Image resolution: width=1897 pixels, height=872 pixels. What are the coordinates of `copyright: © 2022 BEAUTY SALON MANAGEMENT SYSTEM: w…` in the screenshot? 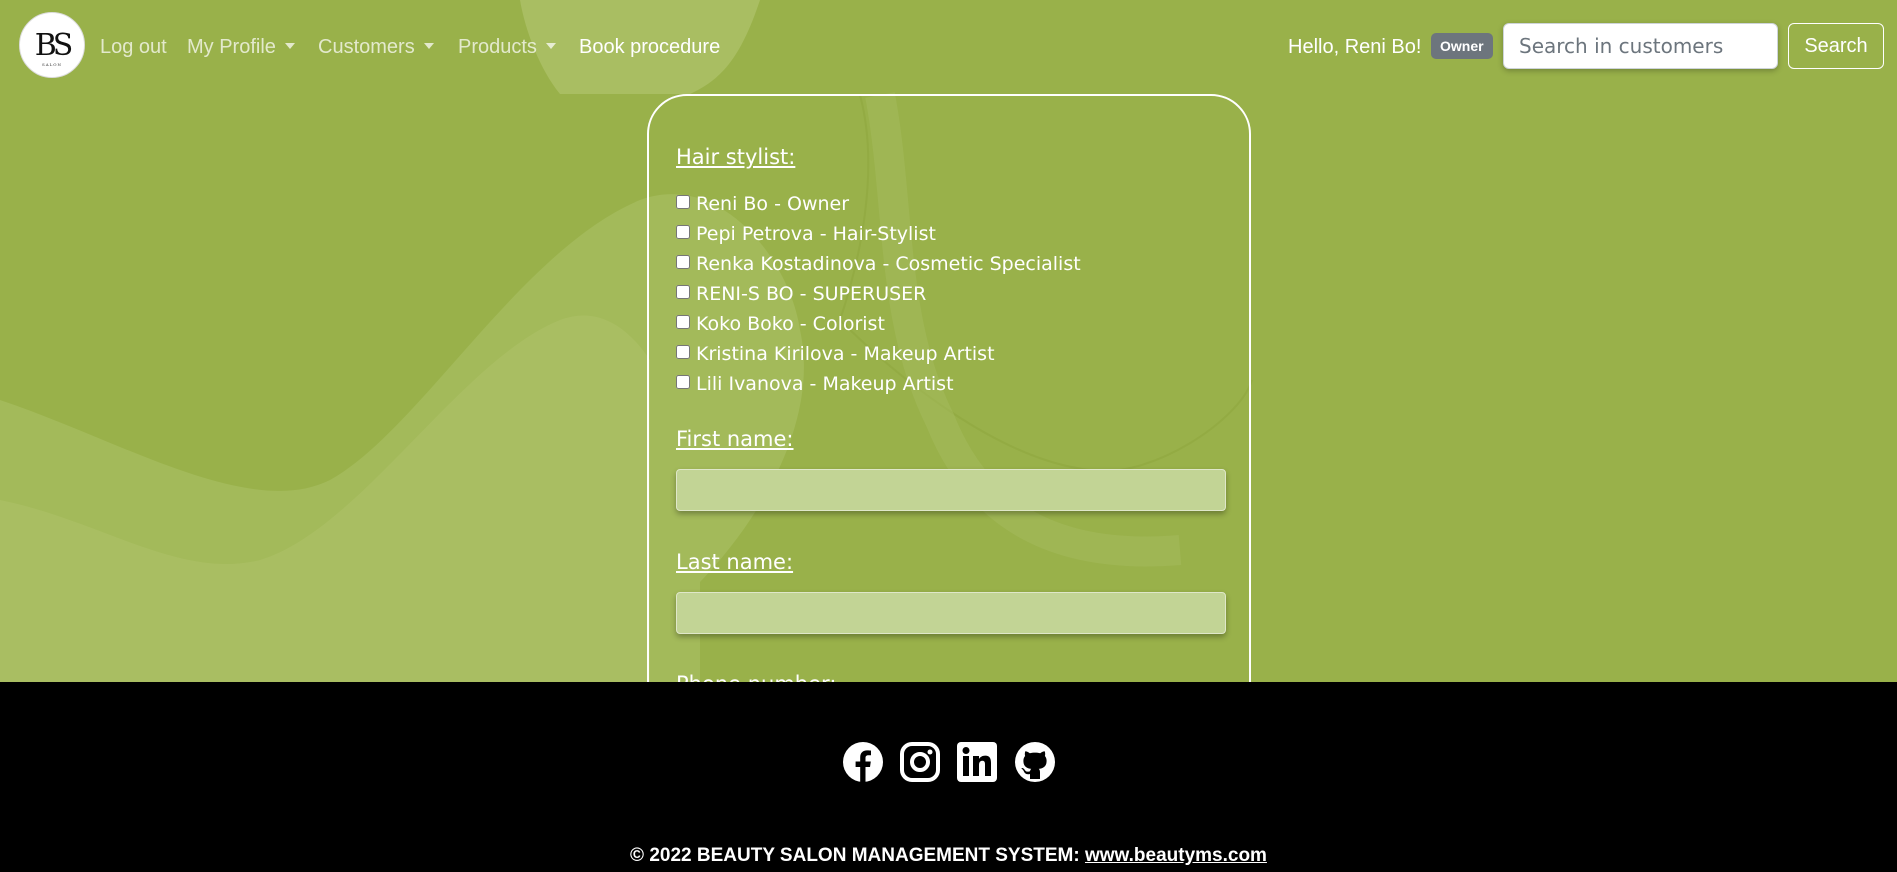 It's located at (948, 856).